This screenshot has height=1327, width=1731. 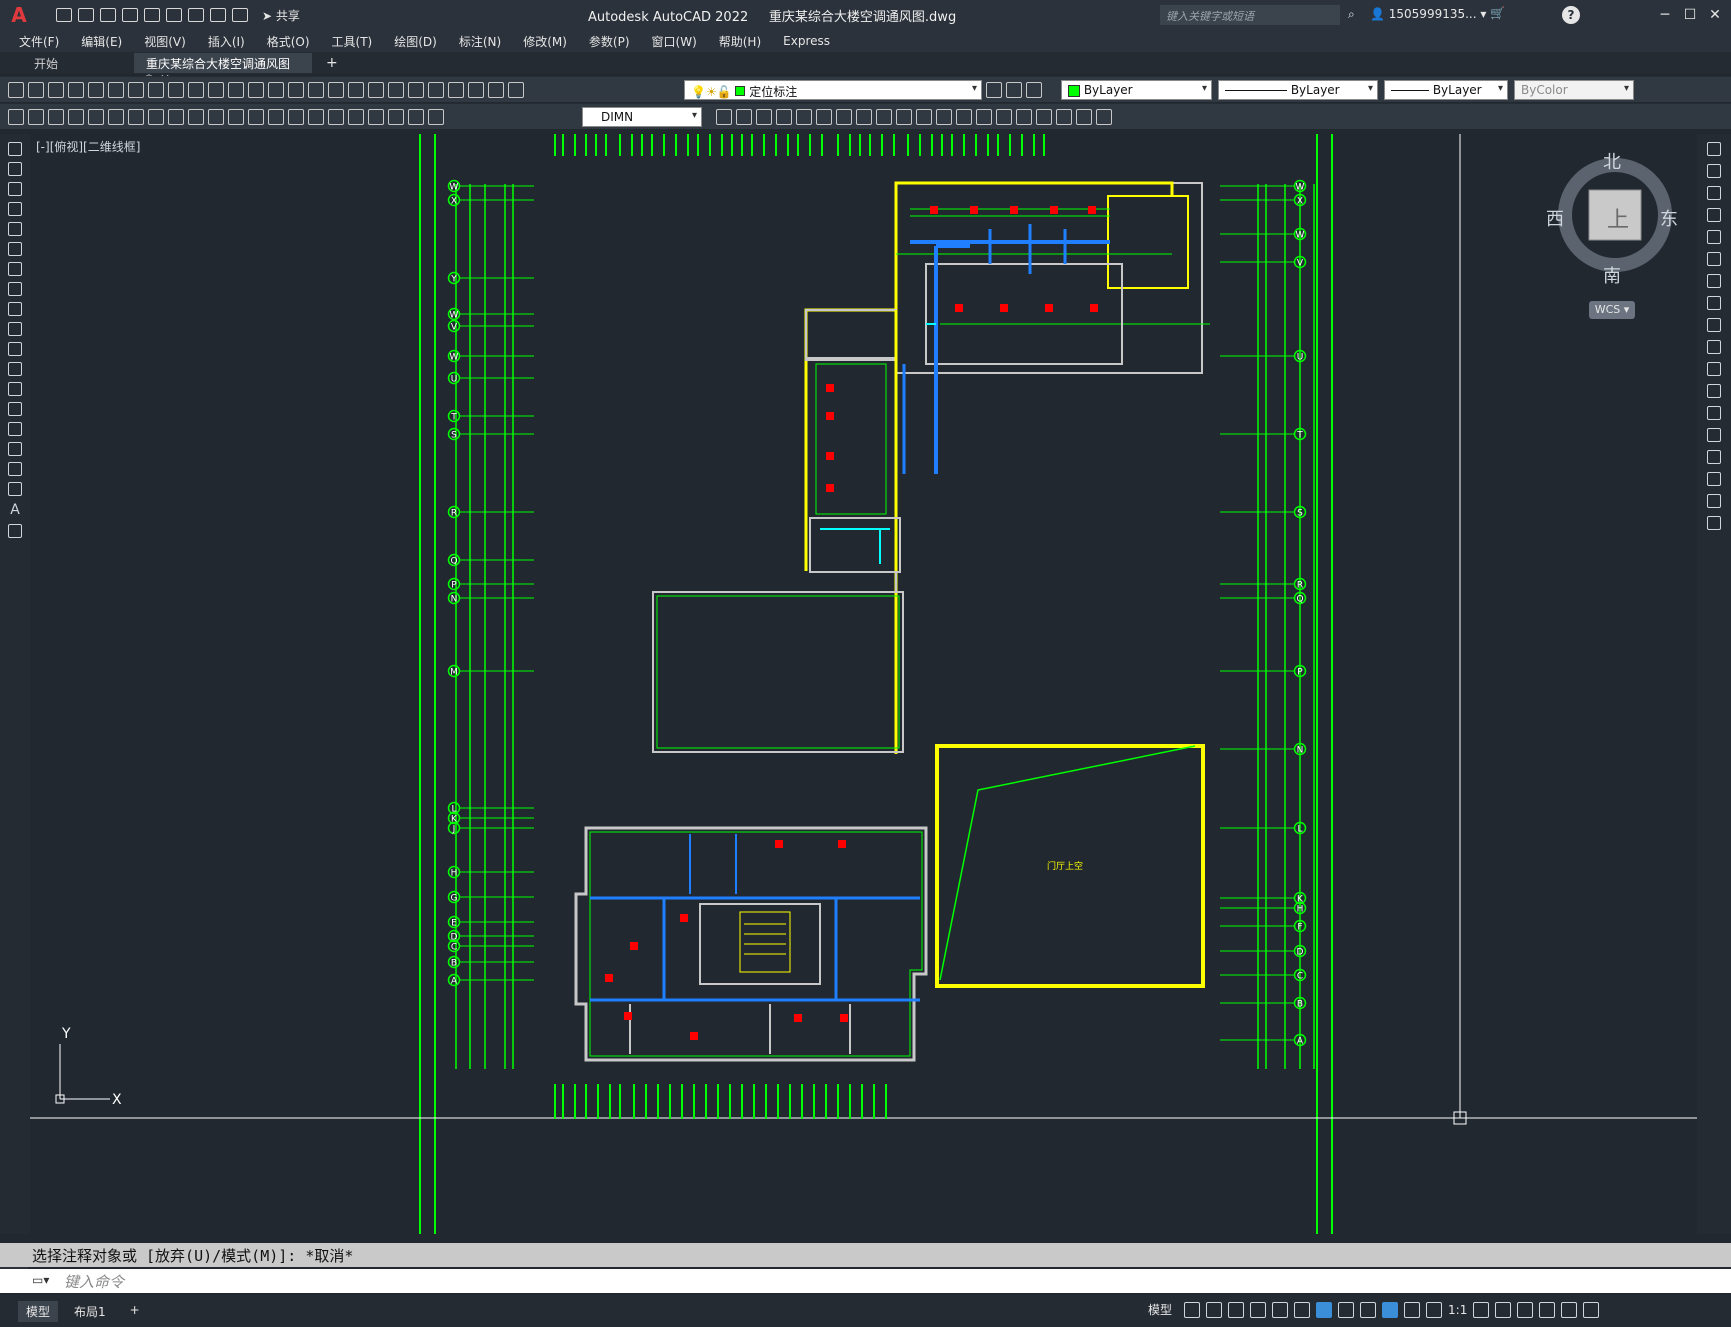 What do you see at coordinates (130, 15) in the screenshot?
I see `save-as-icon` at bounding box center [130, 15].